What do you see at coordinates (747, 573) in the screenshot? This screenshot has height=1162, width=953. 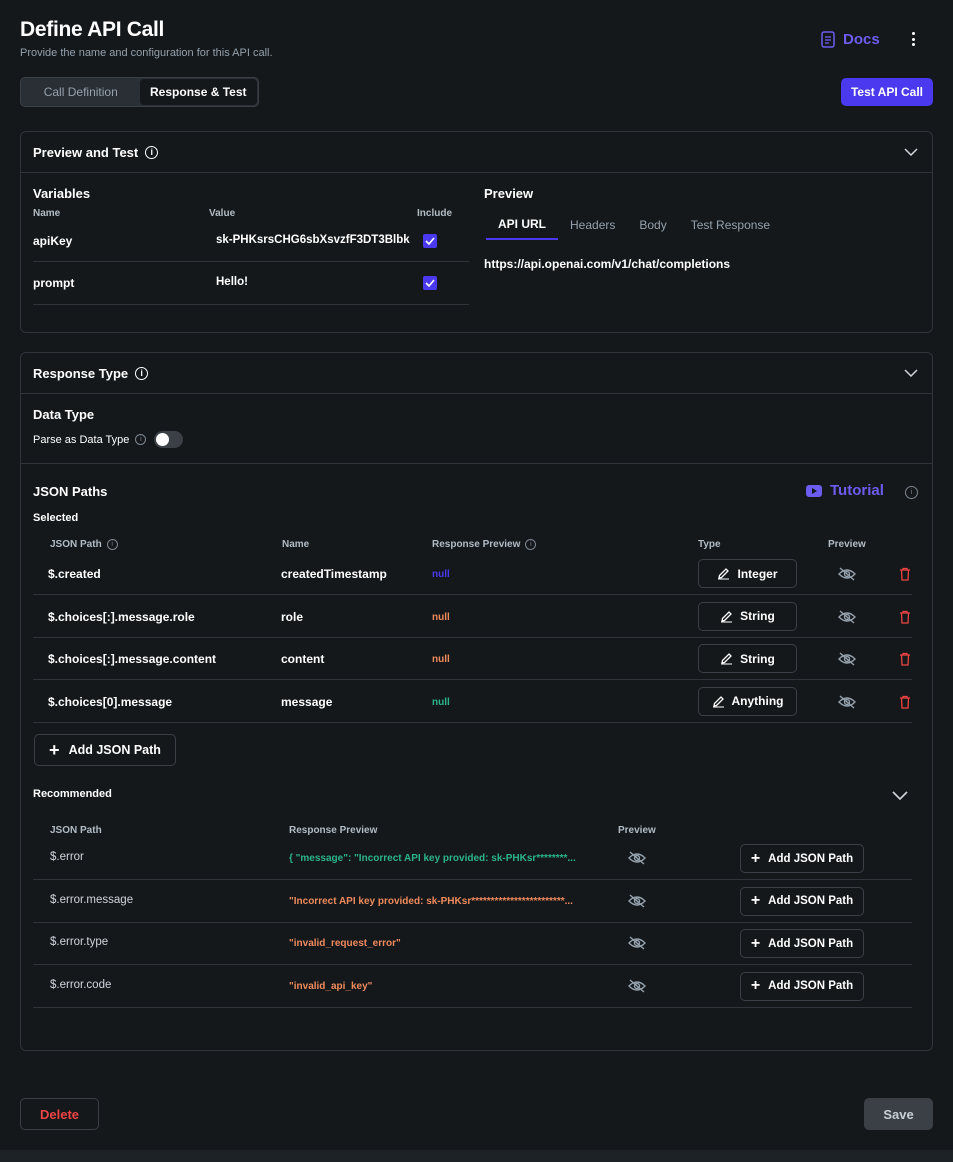 I see `type-button: Integer` at bounding box center [747, 573].